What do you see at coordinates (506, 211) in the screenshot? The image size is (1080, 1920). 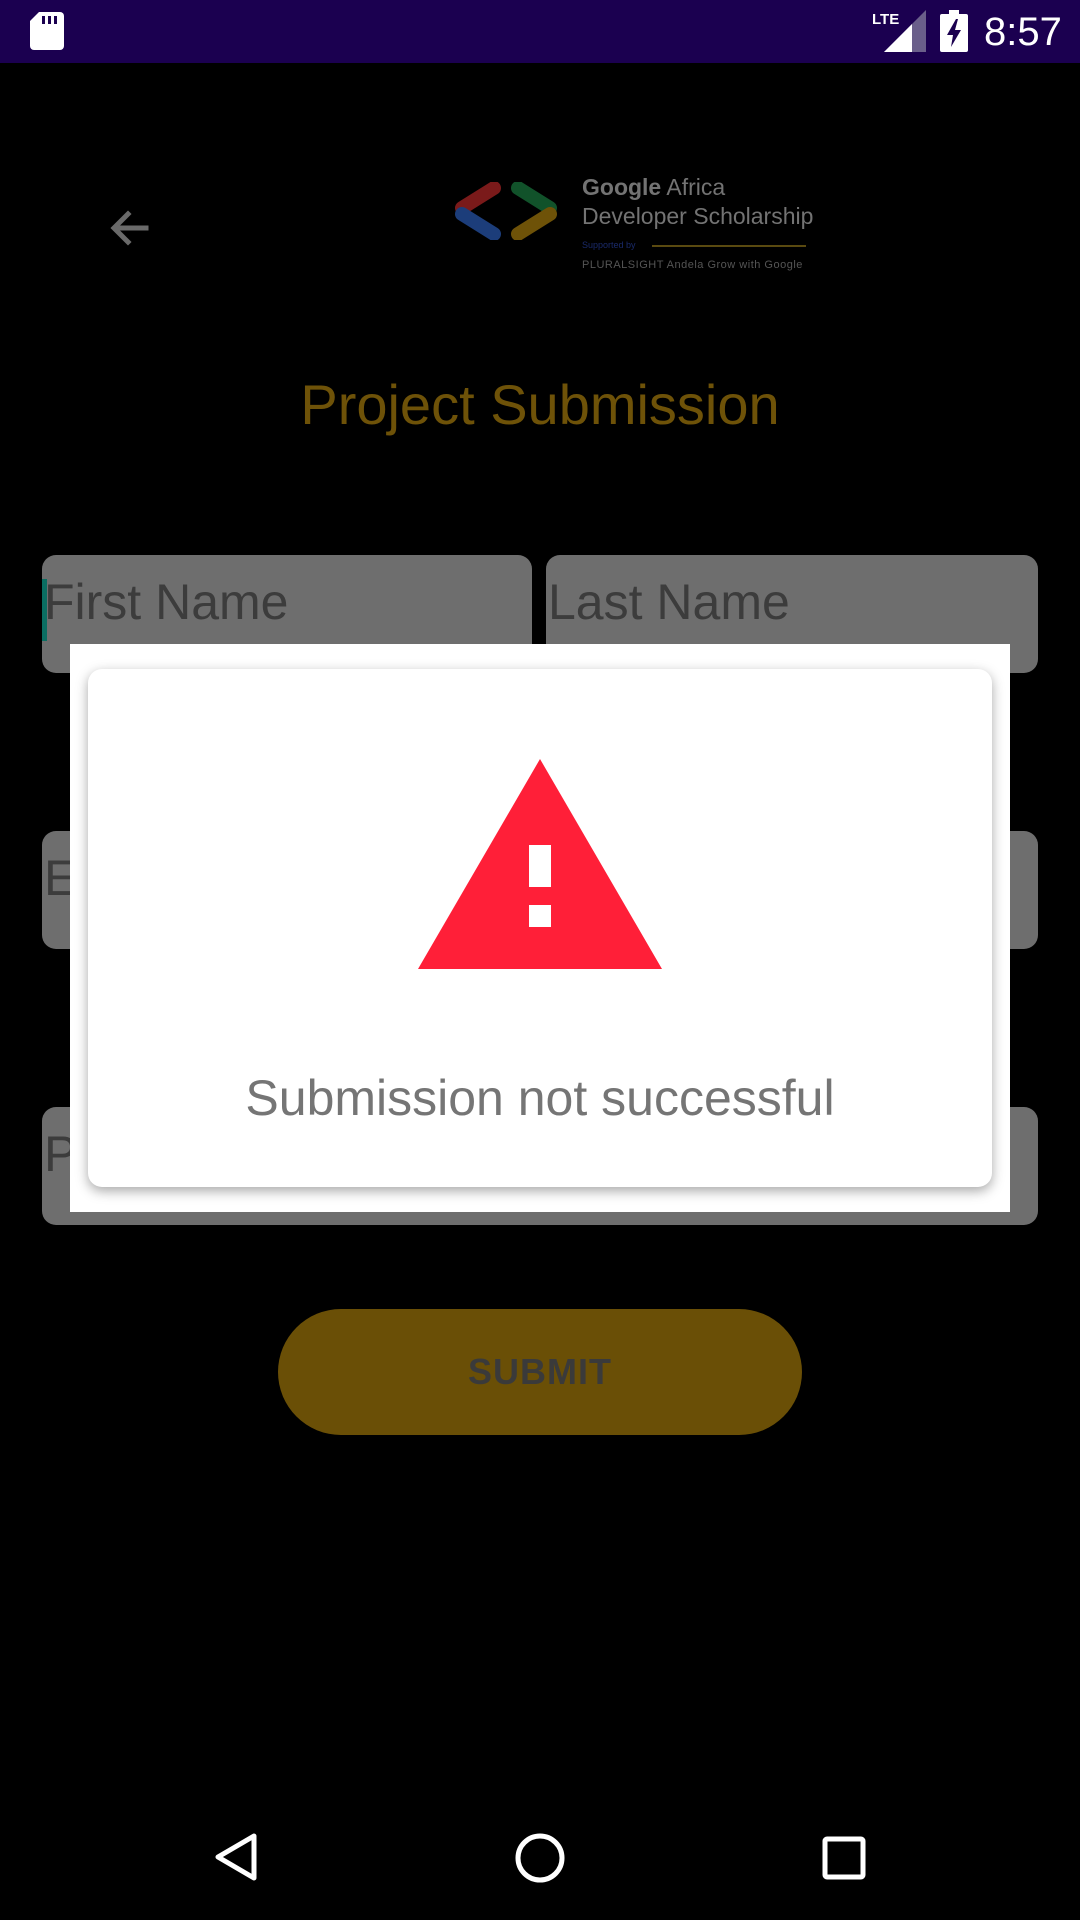 I see `code-brackets-logo-icon` at bounding box center [506, 211].